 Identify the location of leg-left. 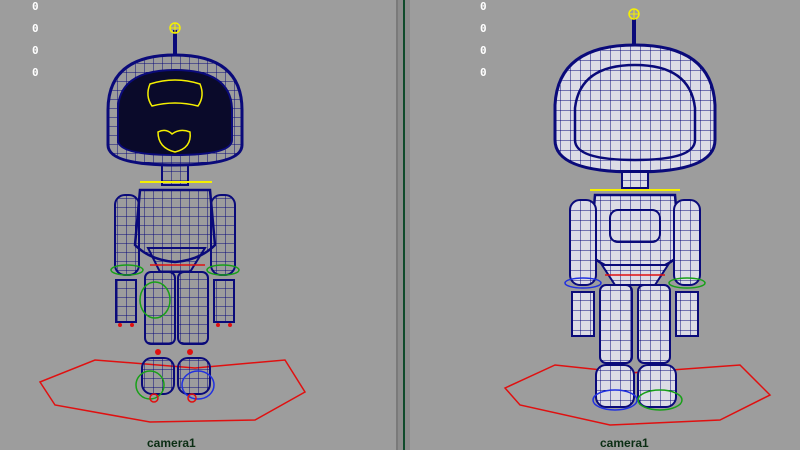
(616, 324).